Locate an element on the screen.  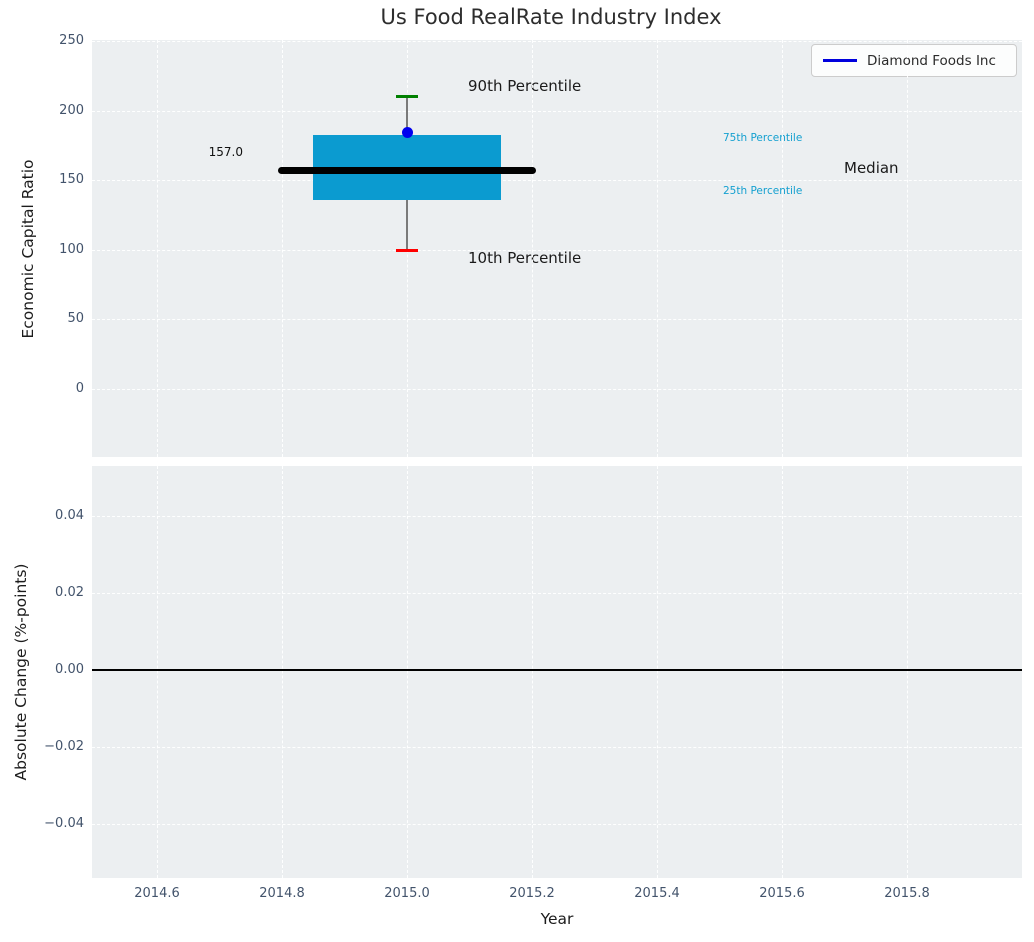
y-tick-label: 250 is located at coordinates (71, 40).